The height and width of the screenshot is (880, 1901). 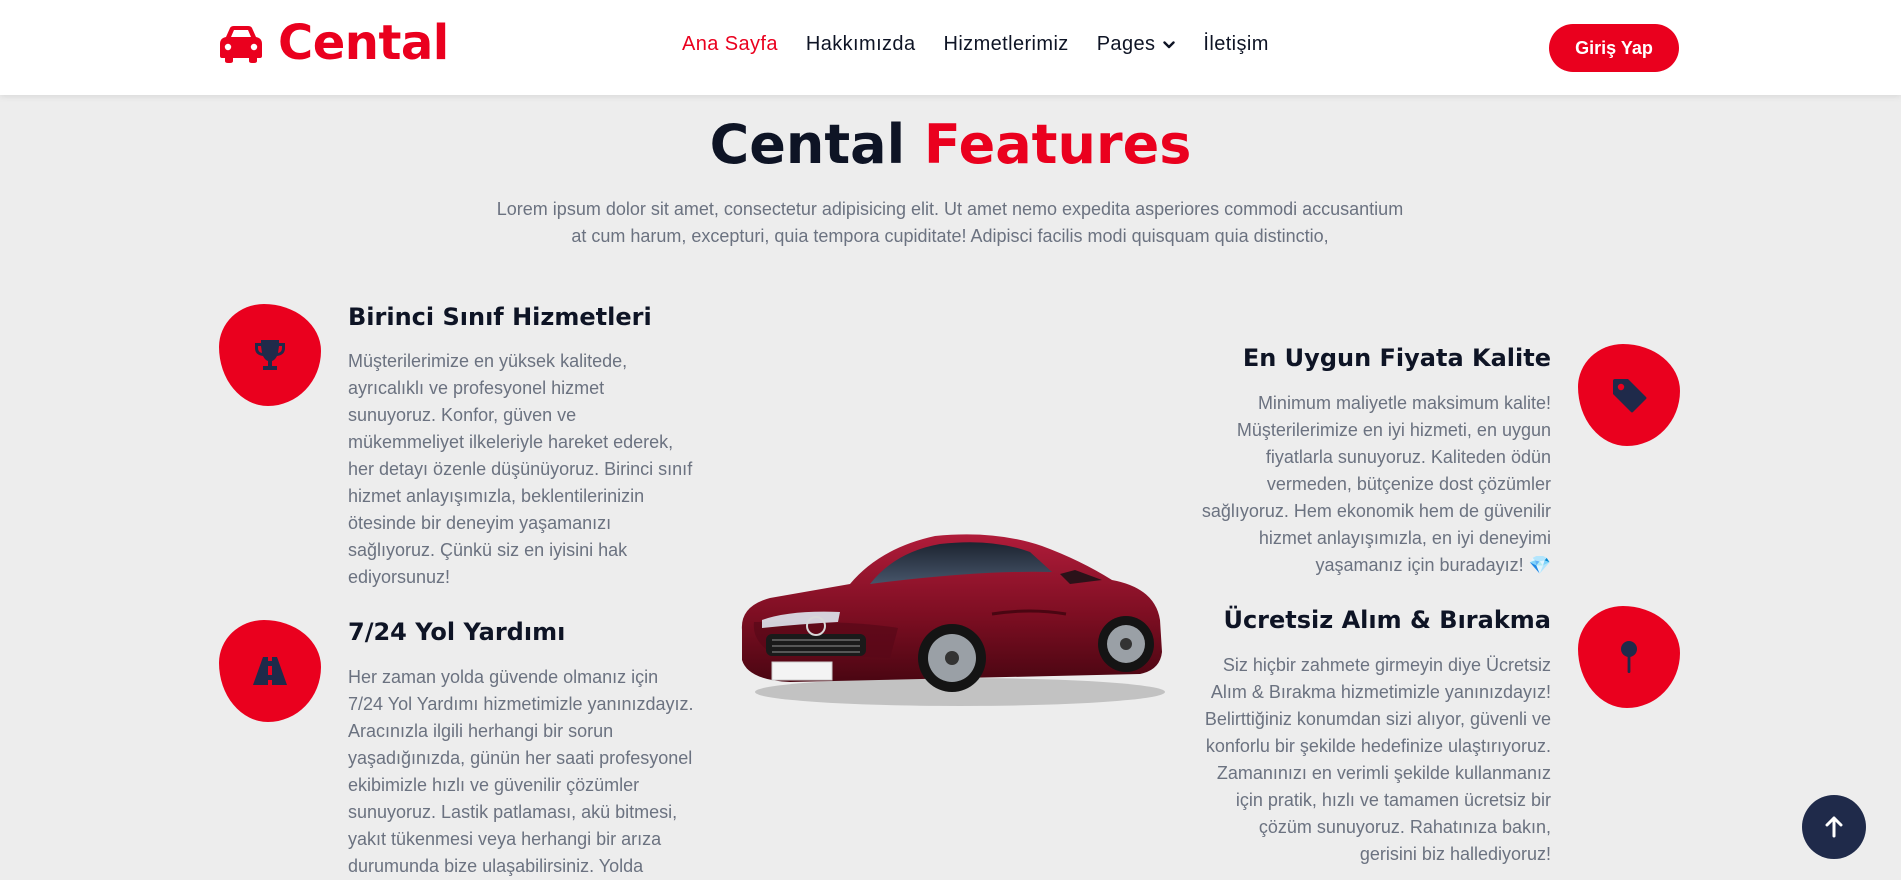 I want to click on section-title-part1: Cental, so click(x=807, y=144).